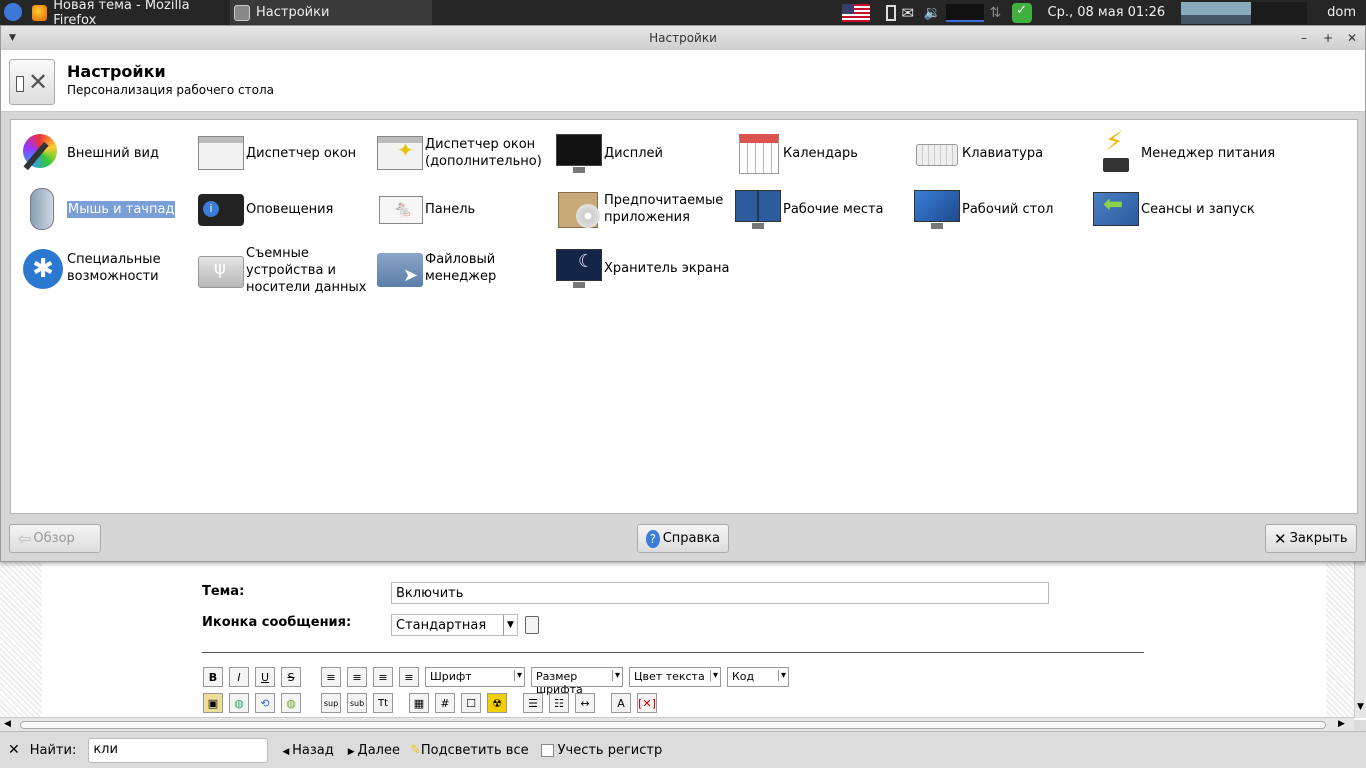 This screenshot has height=768, width=1366. Describe the element at coordinates (42, 153) in the screenshot. I see `appearance-icon` at that location.